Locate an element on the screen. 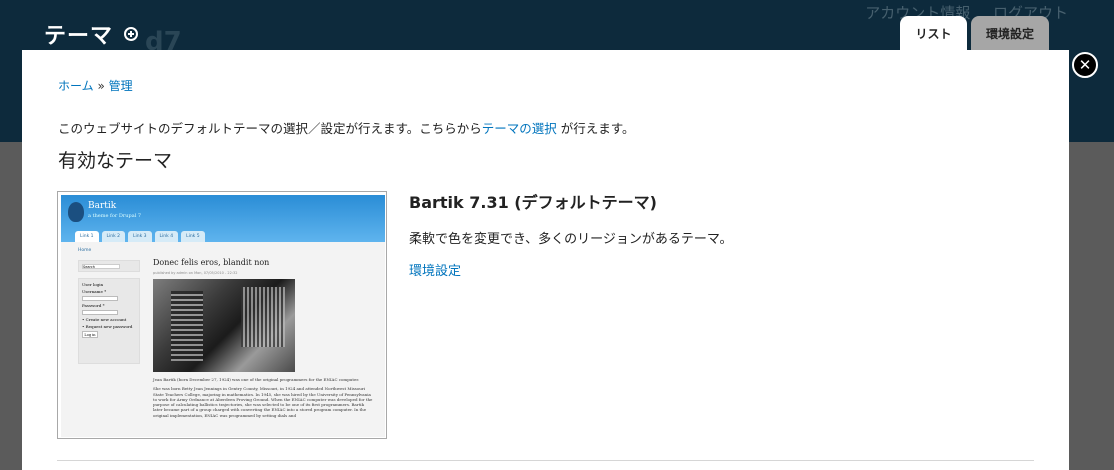 The width and height of the screenshot is (1114, 470). screenshot-request-password: • Request new password is located at coordinates (107, 326).